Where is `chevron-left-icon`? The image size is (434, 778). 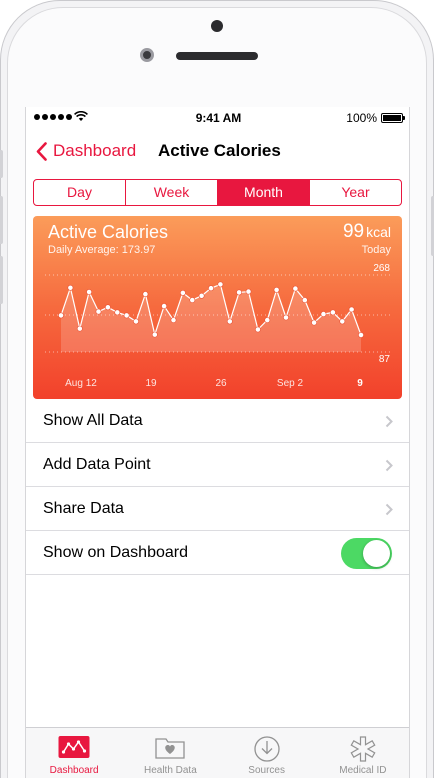
chevron-left-icon is located at coordinates (41, 151).